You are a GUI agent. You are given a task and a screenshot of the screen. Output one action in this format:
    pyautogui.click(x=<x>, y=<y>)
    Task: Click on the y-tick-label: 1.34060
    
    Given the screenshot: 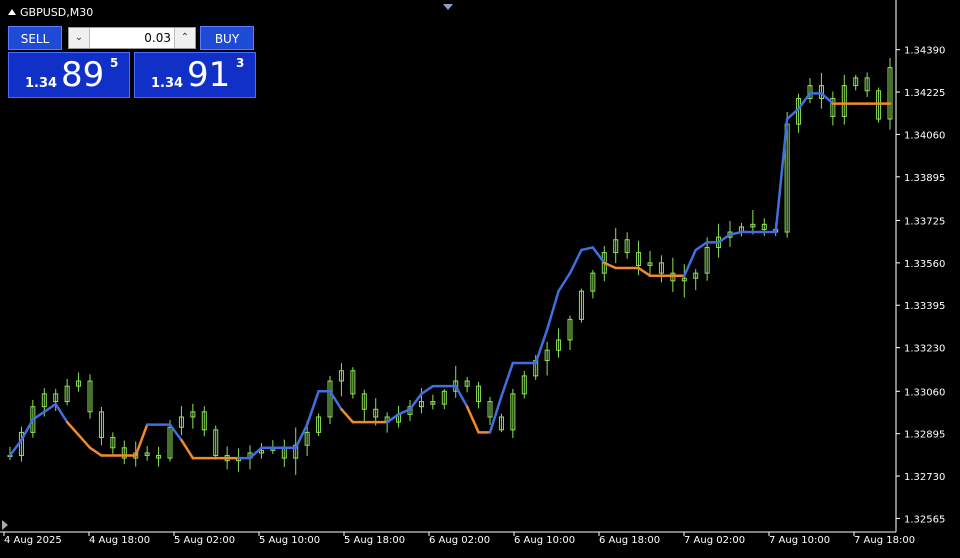 What is the action you would take?
    pyautogui.click(x=924, y=135)
    